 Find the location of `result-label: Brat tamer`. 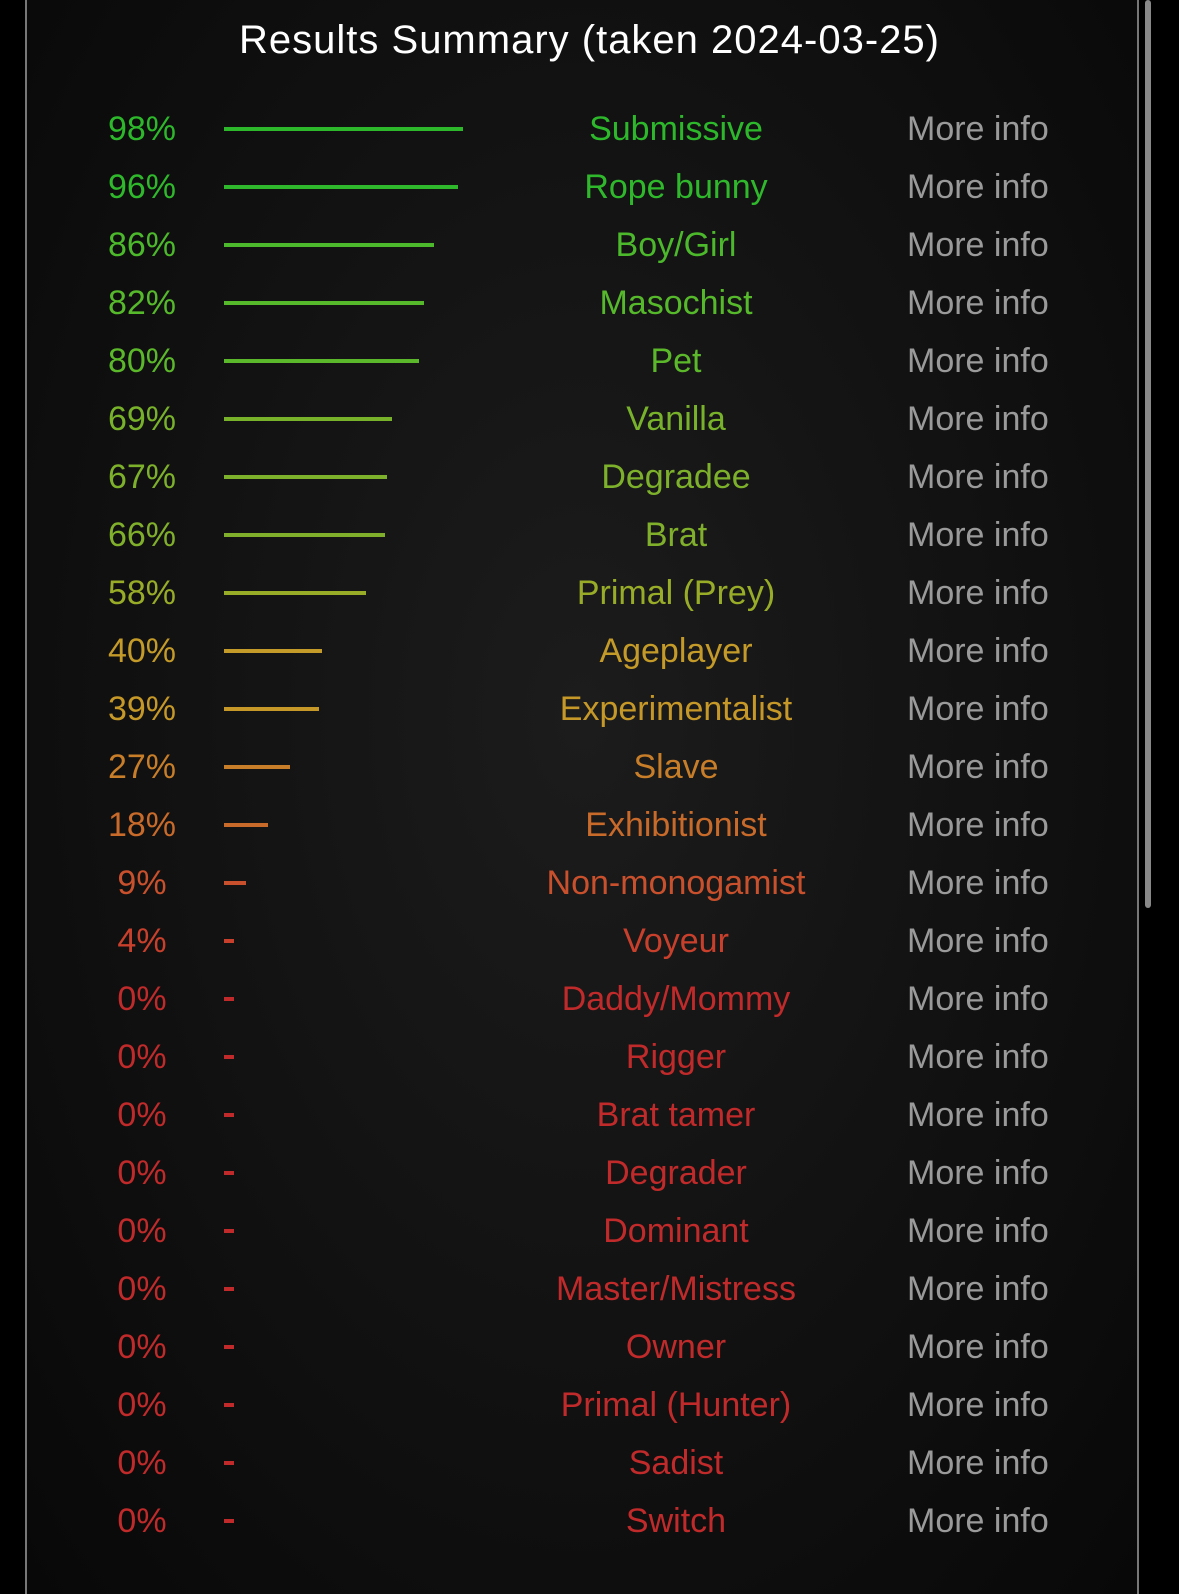

result-label: Brat tamer is located at coordinates (676, 1115).